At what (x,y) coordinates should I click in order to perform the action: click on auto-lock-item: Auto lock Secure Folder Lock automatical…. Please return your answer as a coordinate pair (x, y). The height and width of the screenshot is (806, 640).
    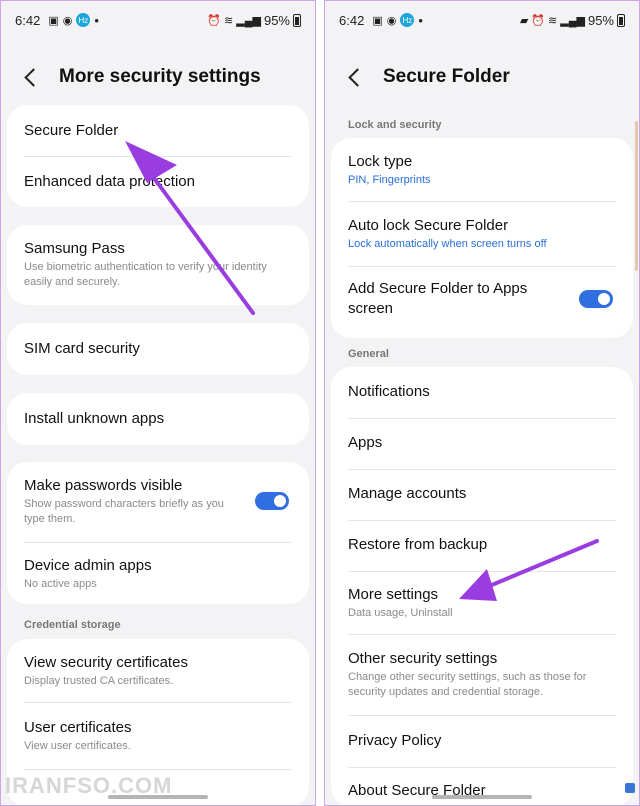
    Looking at the image, I should click on (482, 234).